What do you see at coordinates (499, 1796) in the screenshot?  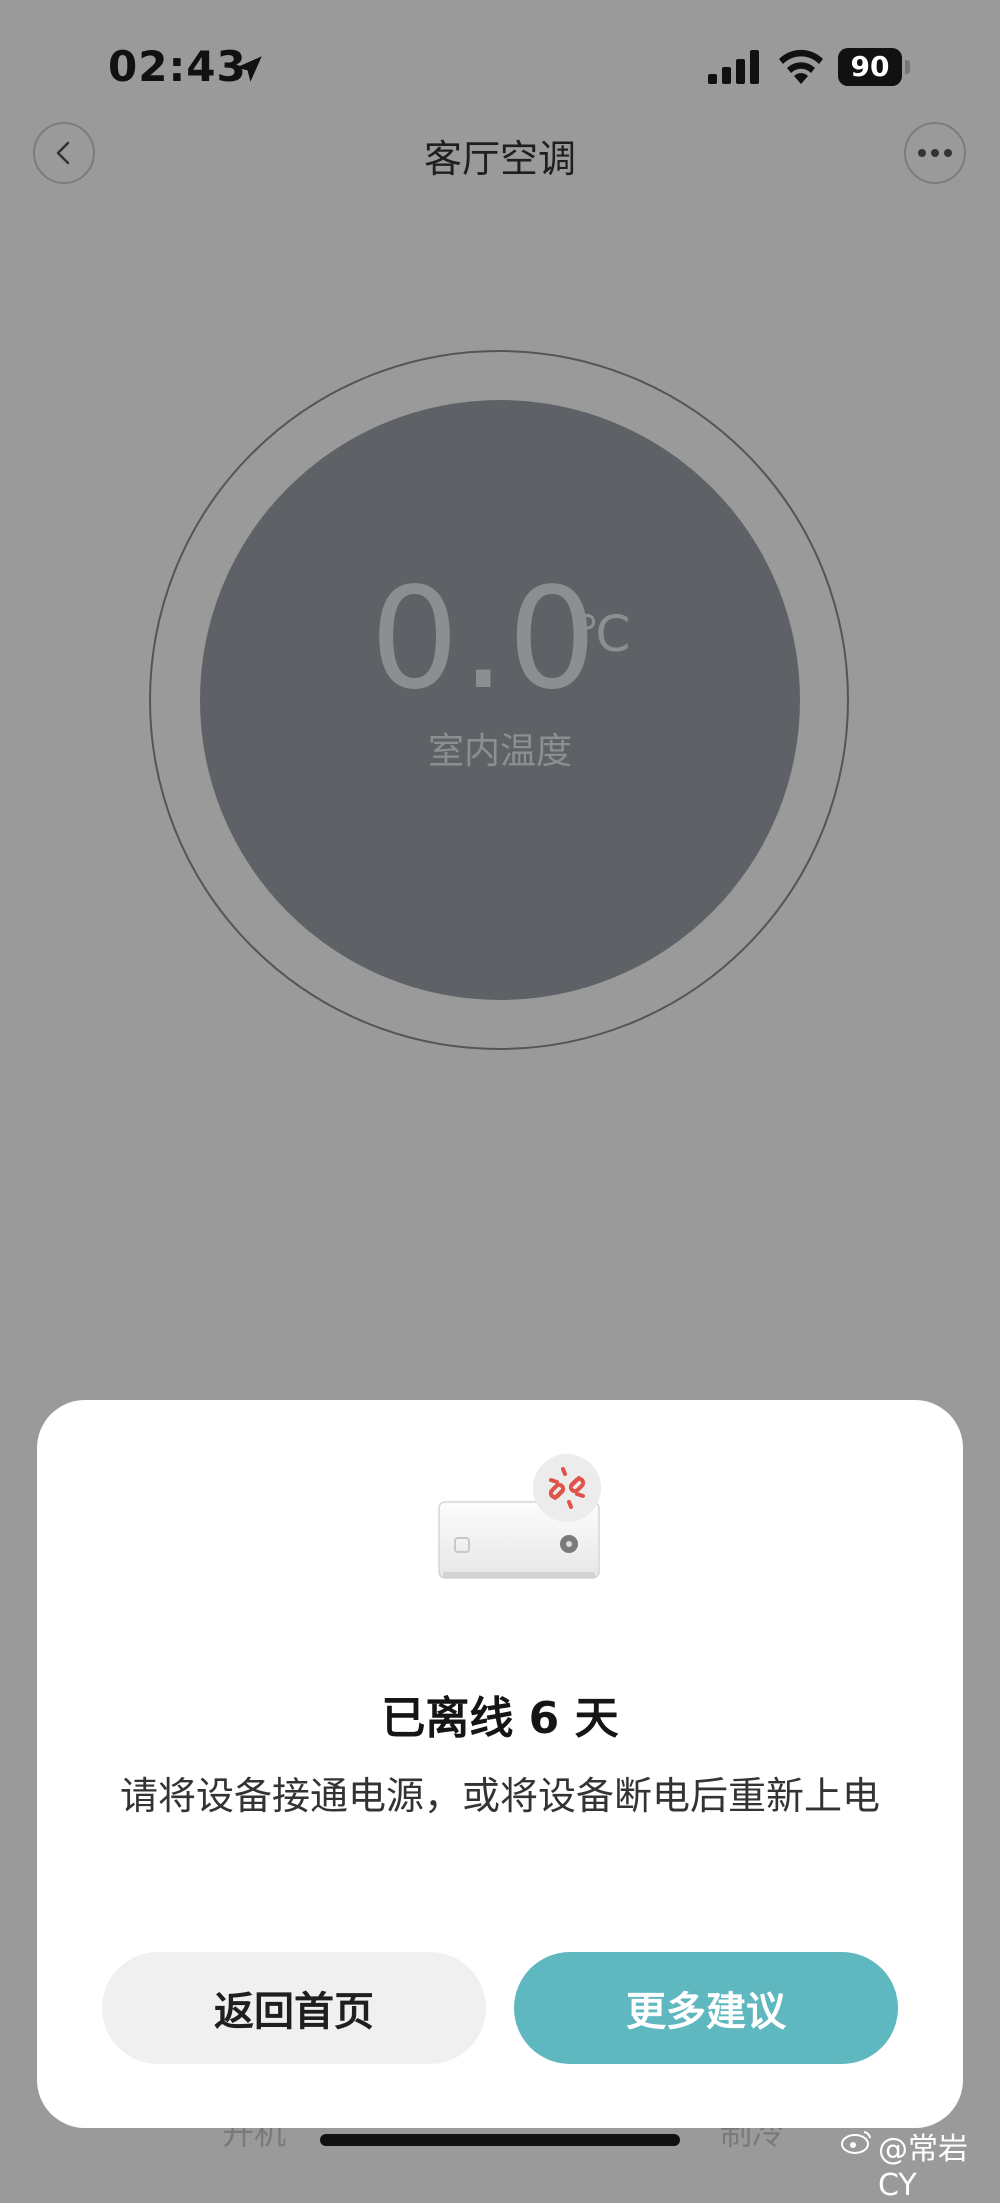 I see `offline-description: 请将设备接通电源，或将设备断电后重新上电` at bounding box center [499, 1796].